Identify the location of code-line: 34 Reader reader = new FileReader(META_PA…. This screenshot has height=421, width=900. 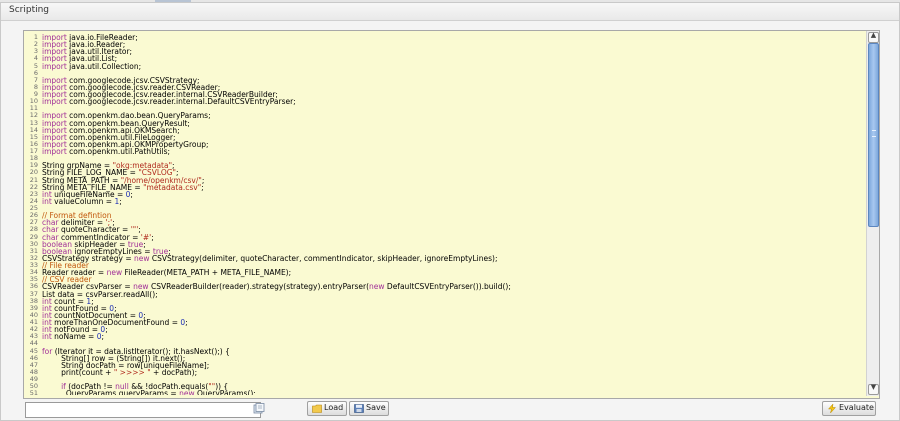
(444, 272).